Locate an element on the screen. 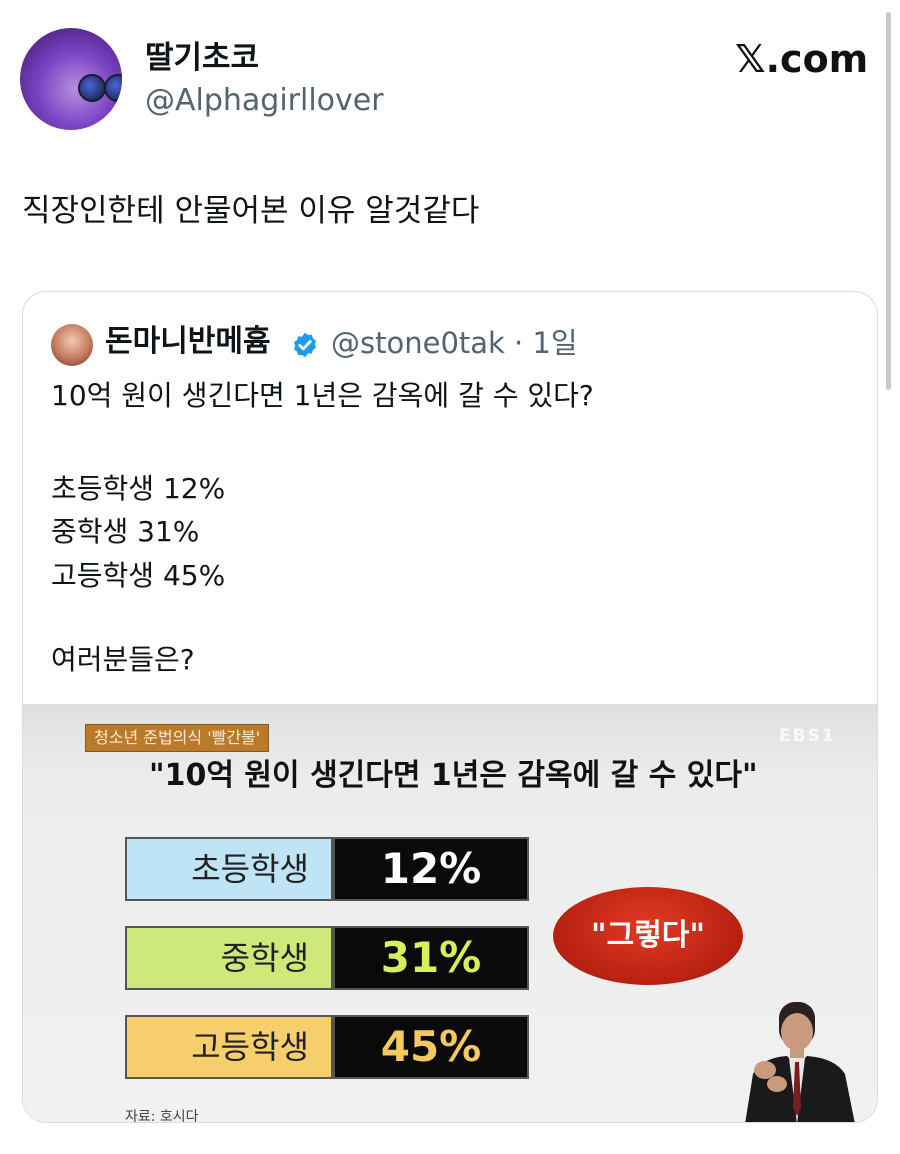 This screenshot has height=1154, width=900. callout-oval: "그렇다" is located at coordinates (648, 936).